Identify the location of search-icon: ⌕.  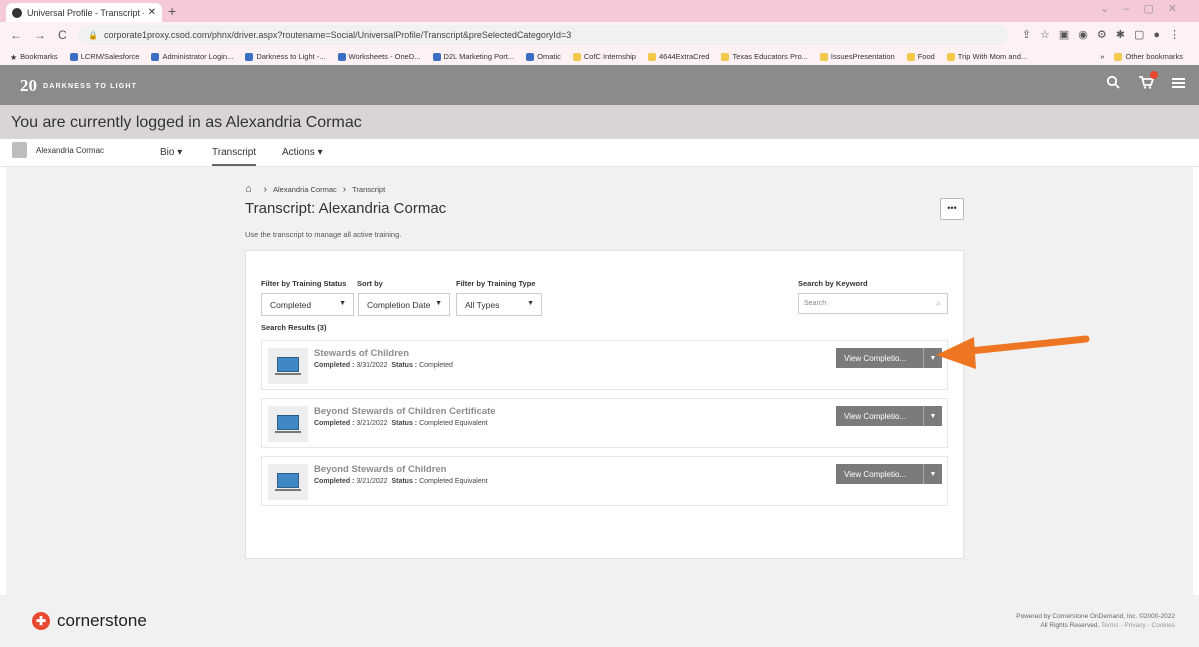
(938, 303).